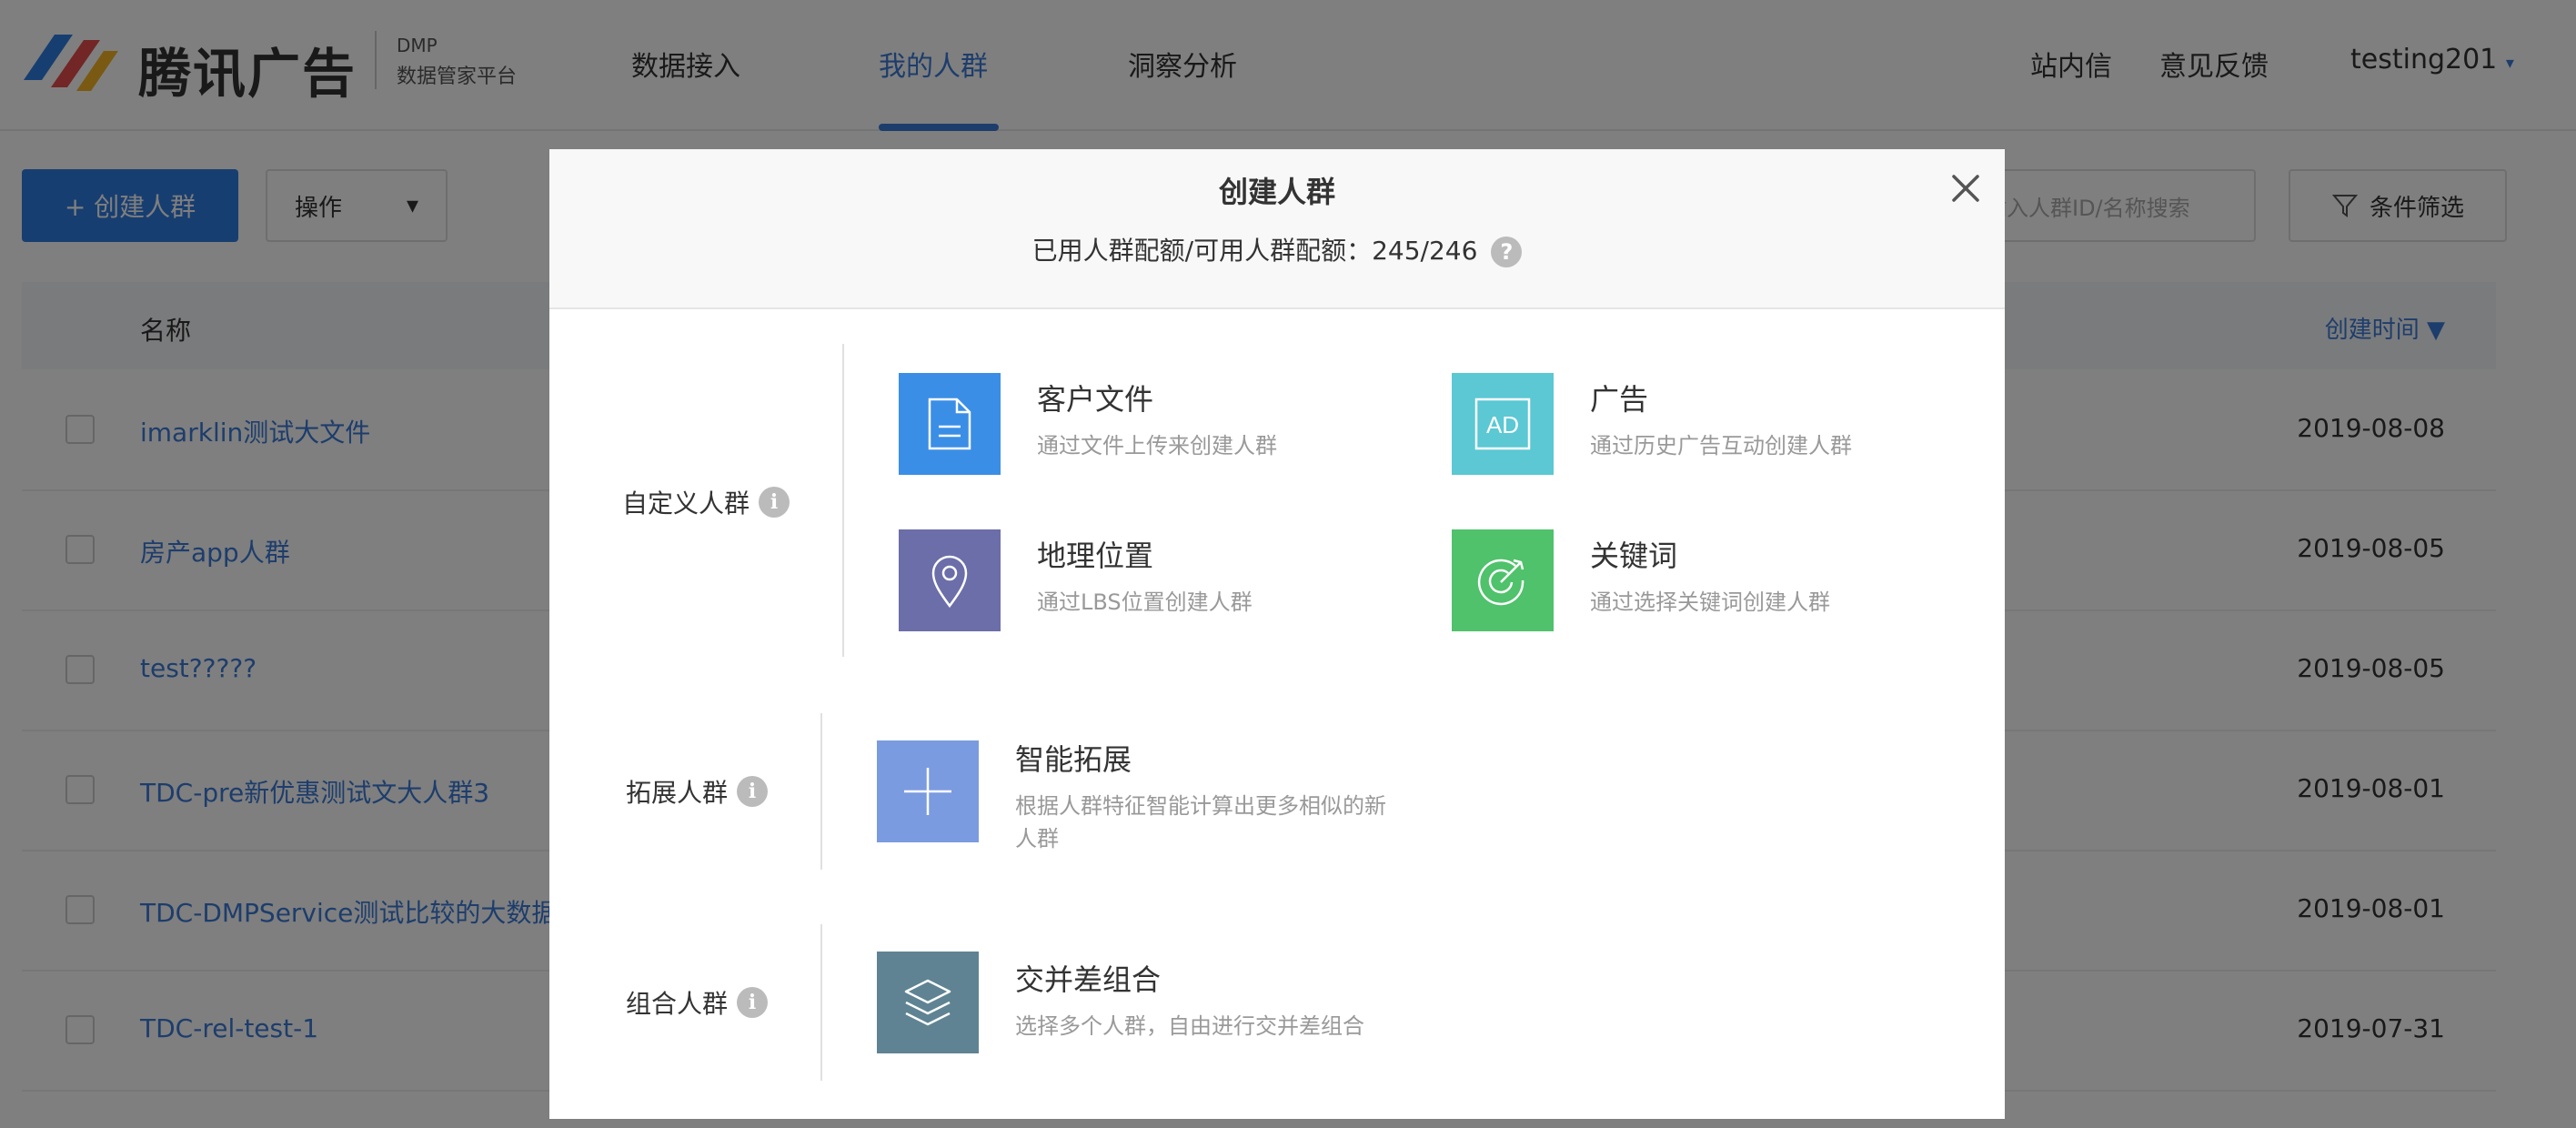  Describe the element at coordinates (686, 503) in the screenshot. I see `section-label-custom: 自定义人群` at that location.